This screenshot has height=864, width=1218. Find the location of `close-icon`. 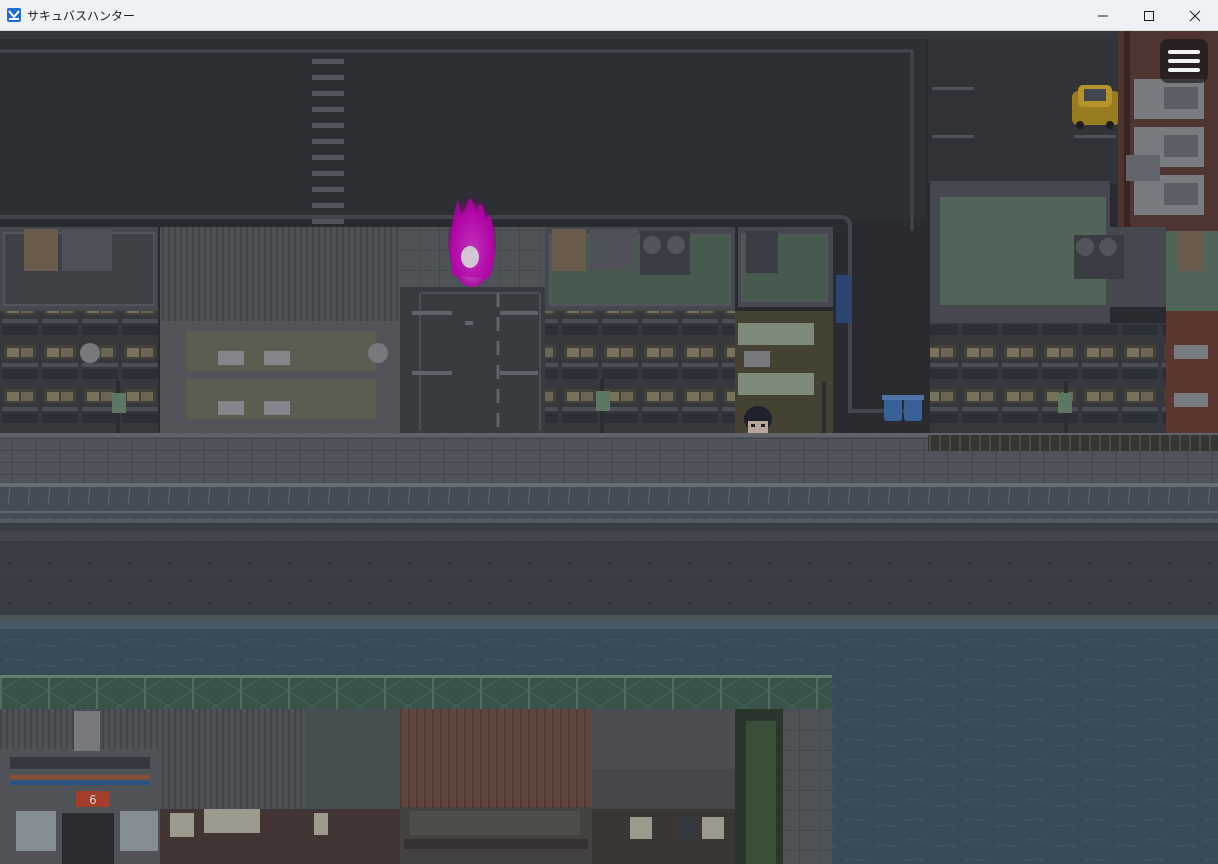

close-icon is located at coordinates (1195, 15).